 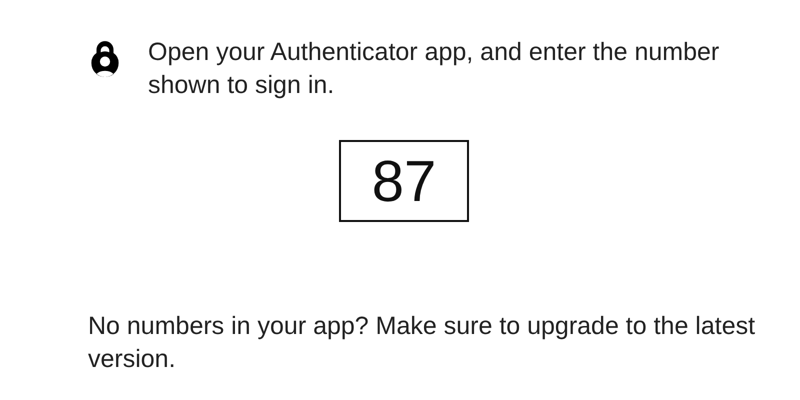 I want to click on instruction-text: Open your Authenticator app, and enter the number shown to sign in., so click(x=434, y=69).